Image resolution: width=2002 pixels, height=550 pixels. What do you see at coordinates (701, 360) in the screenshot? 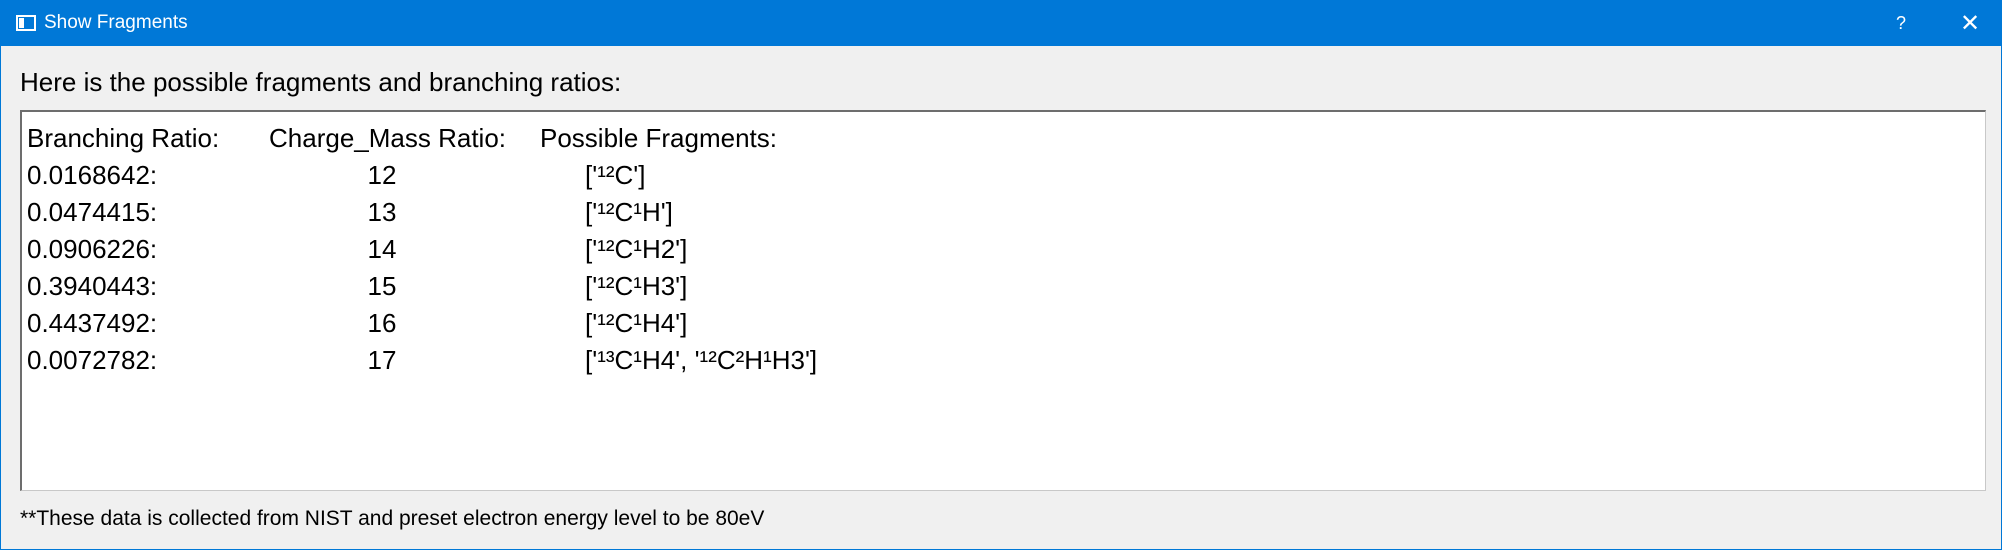
I see `fragments-value: ['¹³C¹H4', '¹²C²H¹H3']` at bounding box center [701, 360].